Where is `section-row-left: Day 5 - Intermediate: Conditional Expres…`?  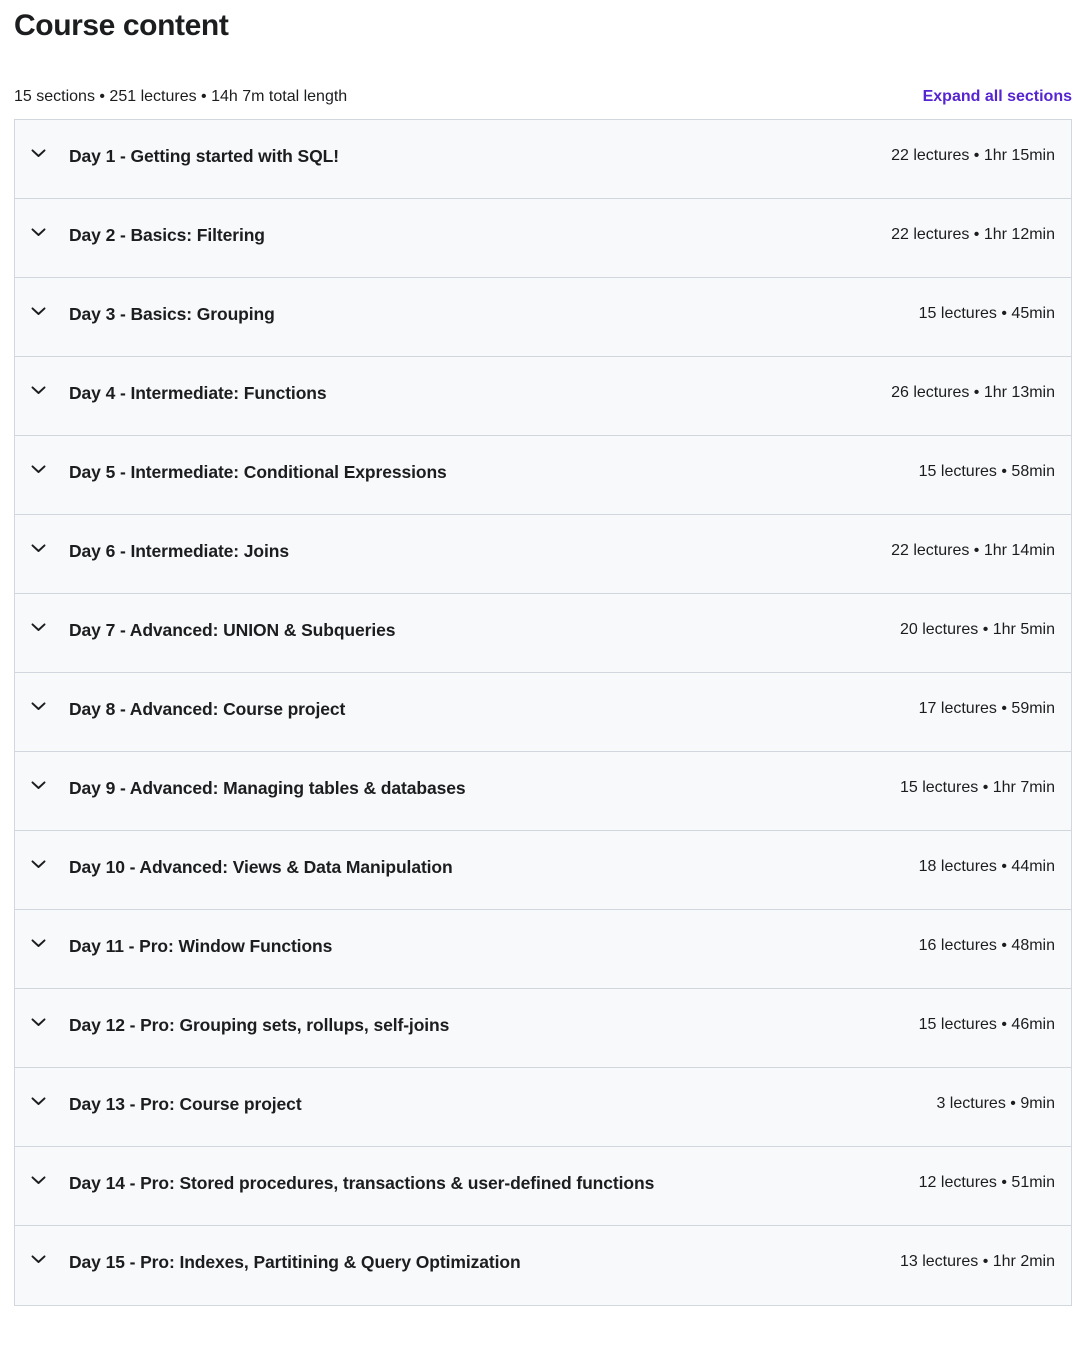
section-row-left: Day 5 - Intermediate: Conditional Expres… is located at coordinates (465, 469).